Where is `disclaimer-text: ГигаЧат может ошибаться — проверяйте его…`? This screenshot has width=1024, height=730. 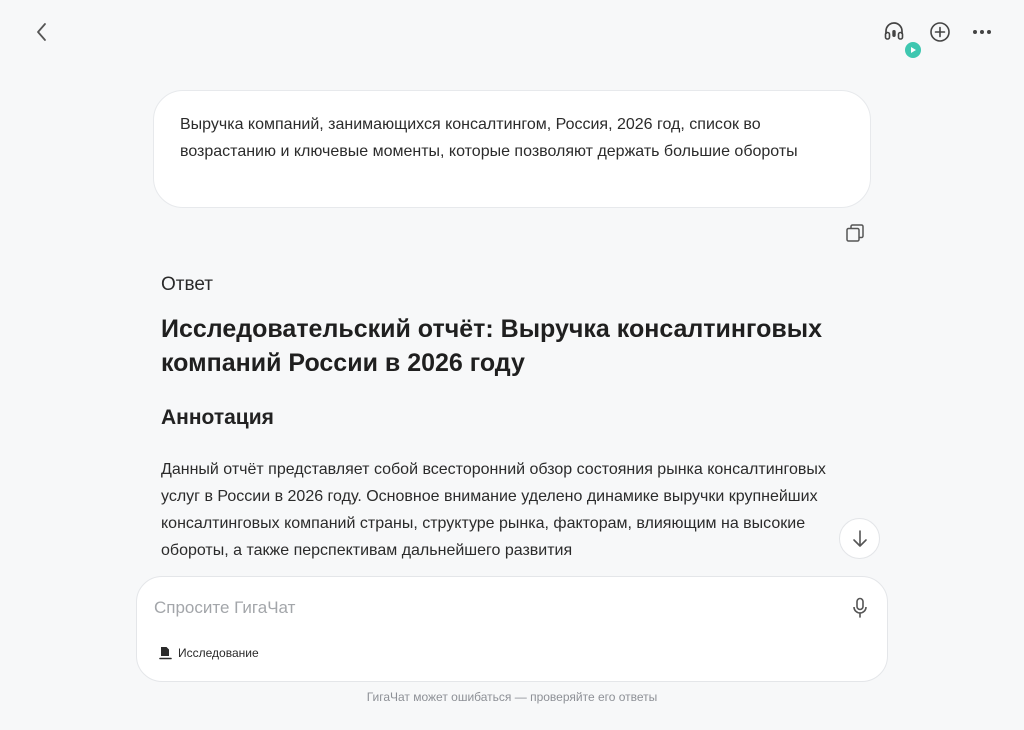
disclaimer-text: ГигаЧат может ошибаться — проверяйте его… is located at coordinates (512, 697).